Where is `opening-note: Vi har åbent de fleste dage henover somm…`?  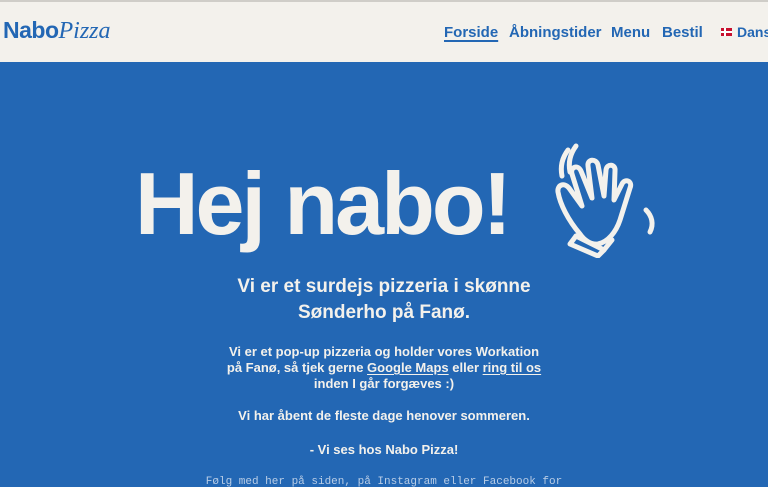
opening-note: Vi har åbent de fleste dage henover somm… is located at coordinates (384, 415).